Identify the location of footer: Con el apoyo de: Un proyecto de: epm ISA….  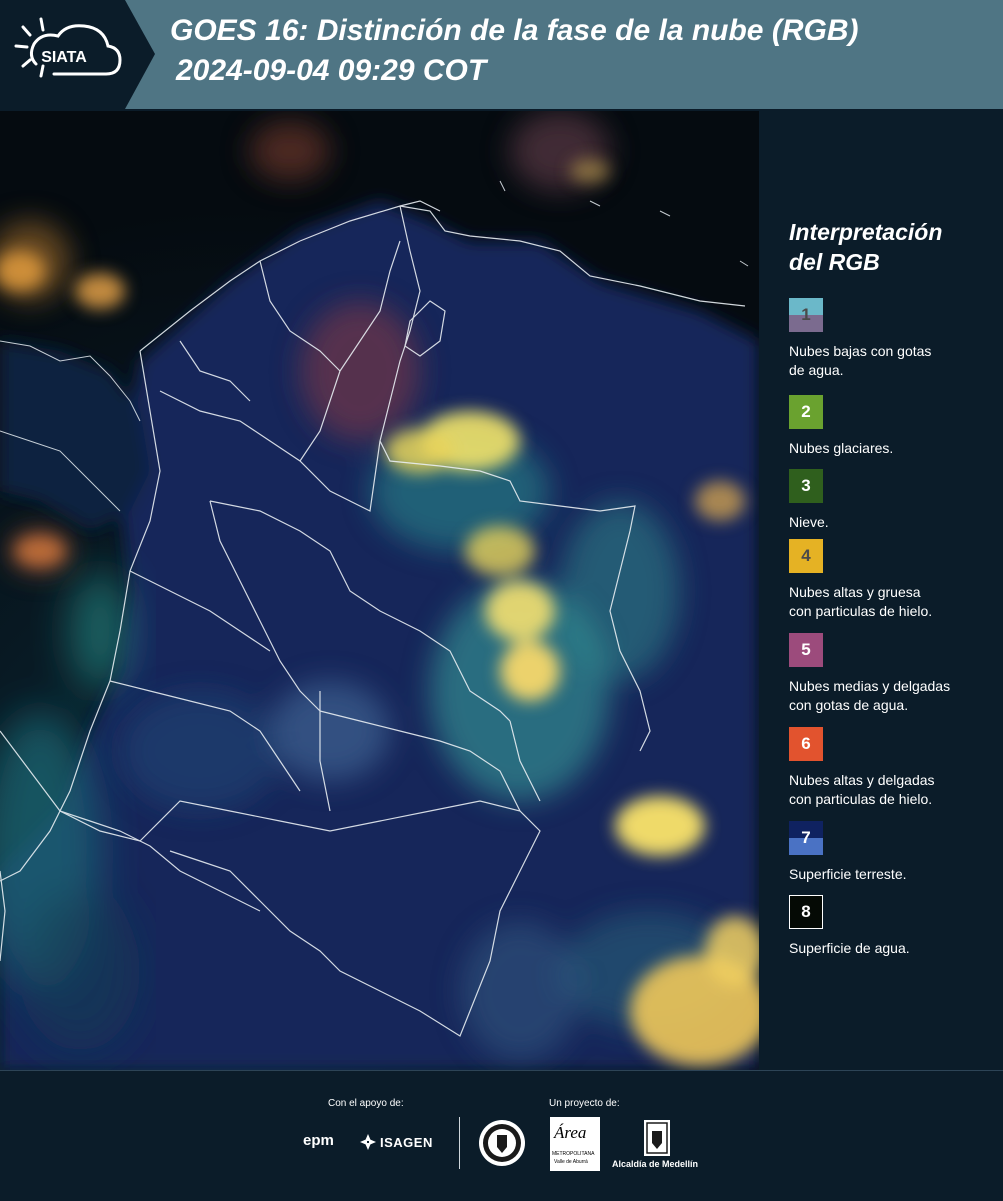
(501, 1135).